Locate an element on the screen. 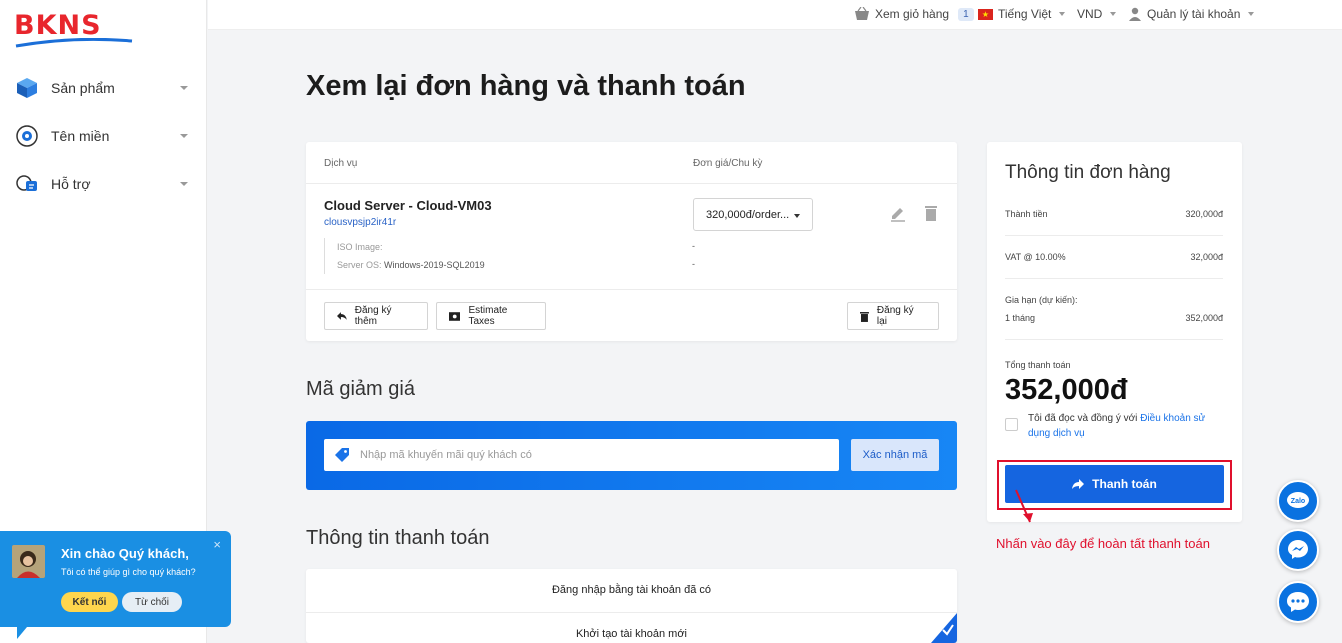  chat-subtitle: Tôi có thể giúp gì cho quý khách? is located at coordinates (128, 572).